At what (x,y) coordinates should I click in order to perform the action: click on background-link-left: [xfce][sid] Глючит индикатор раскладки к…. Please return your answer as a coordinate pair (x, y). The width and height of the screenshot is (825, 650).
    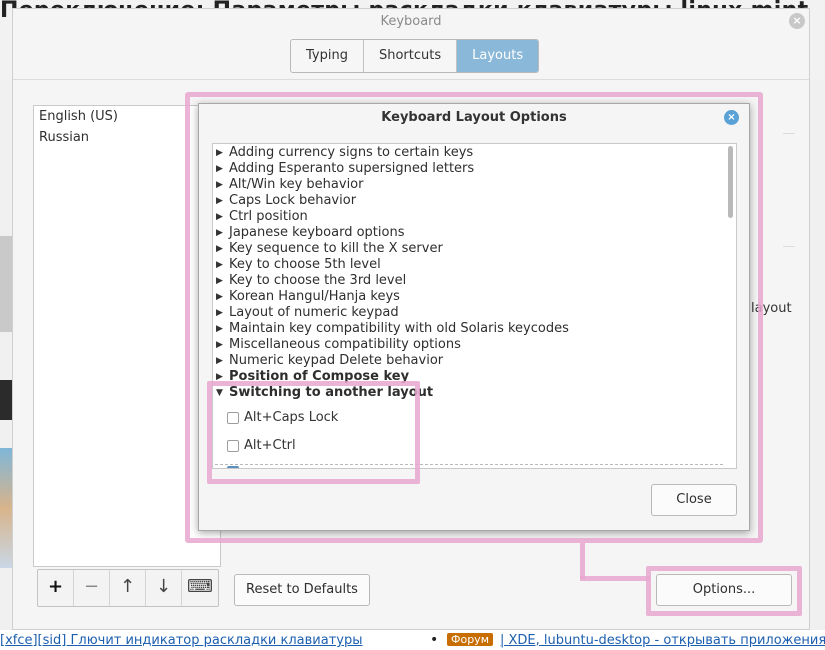
    Looking at the image, I should click on (181, 640).